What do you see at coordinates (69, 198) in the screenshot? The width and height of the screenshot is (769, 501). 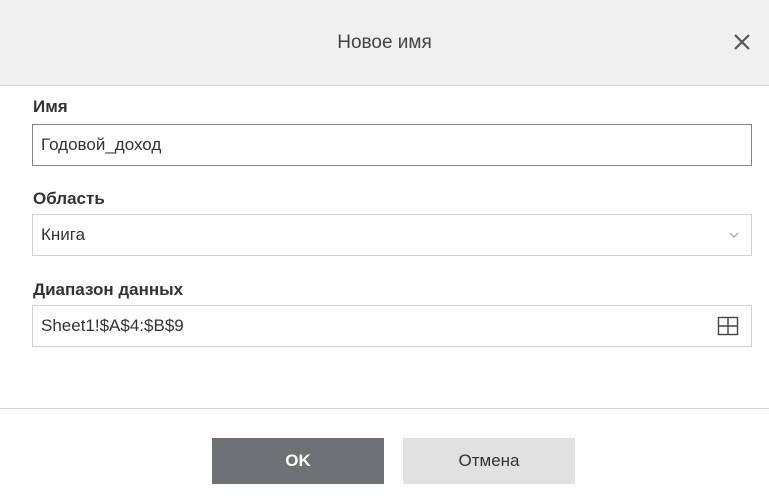 I see `scope-label: Область` at bounding box center [69, 198].